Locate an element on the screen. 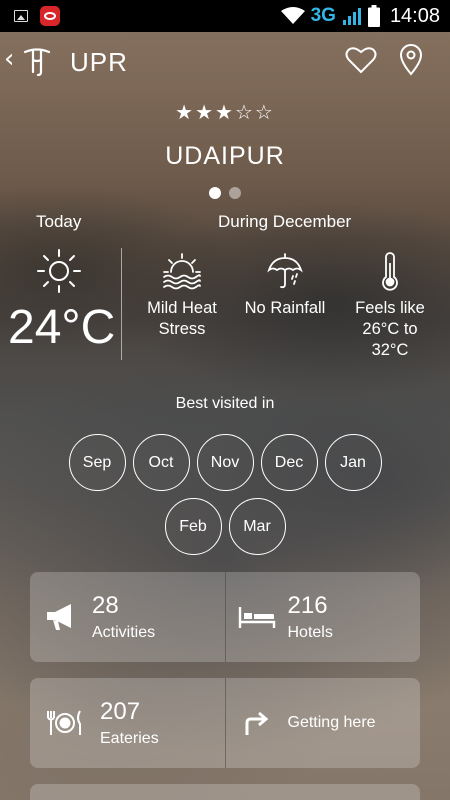 Image resolution: width=450 pixels, height=800 pixels. eateries-tile: 207 Eateries is located at coordinates (128, 723).